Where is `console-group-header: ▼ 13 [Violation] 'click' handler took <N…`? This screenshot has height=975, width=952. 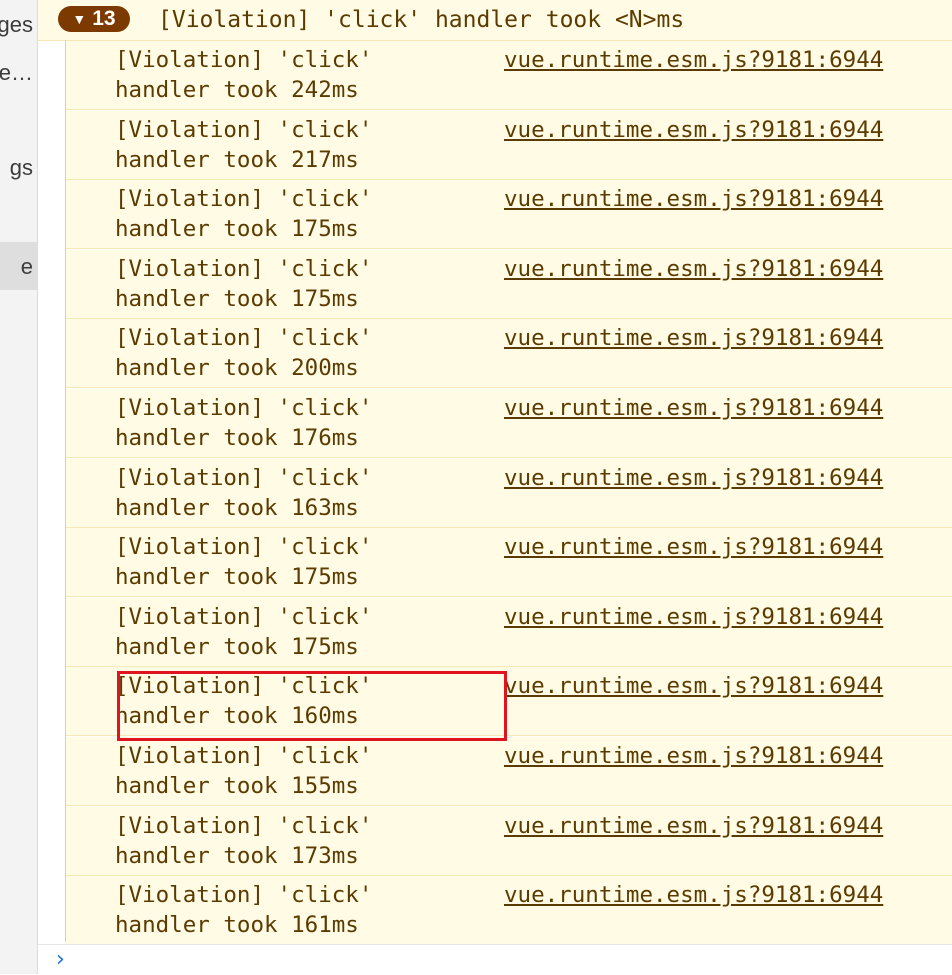 console-group-header: ▼ 13 [Violation] 'click' handler took <N… is located at coordinates (495, 20).